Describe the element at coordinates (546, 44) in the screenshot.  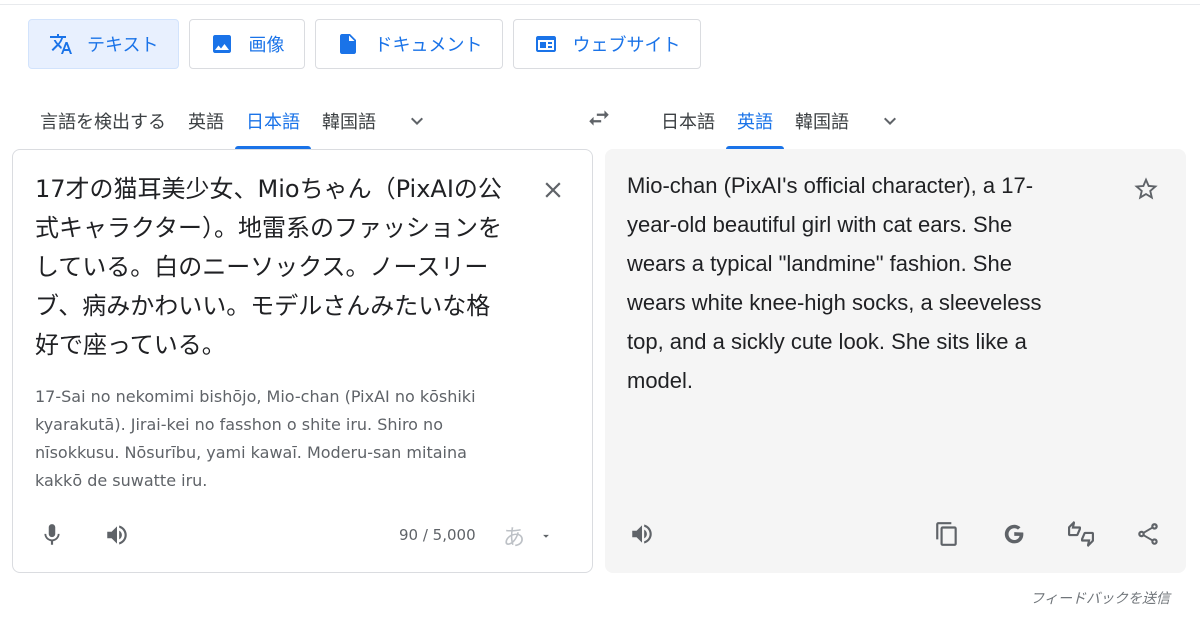
I see `website-icon` at that location.